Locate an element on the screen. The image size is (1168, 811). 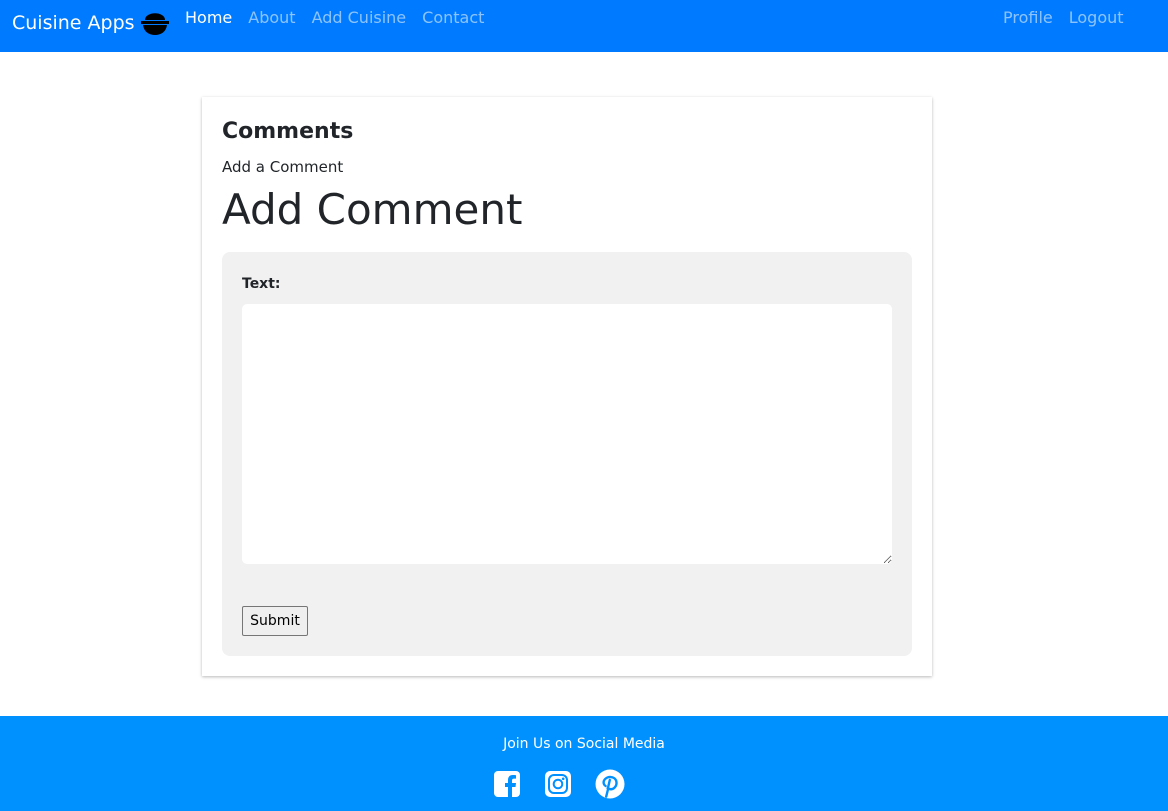
nav-contact: Contact is located at coordinates (453, 18).